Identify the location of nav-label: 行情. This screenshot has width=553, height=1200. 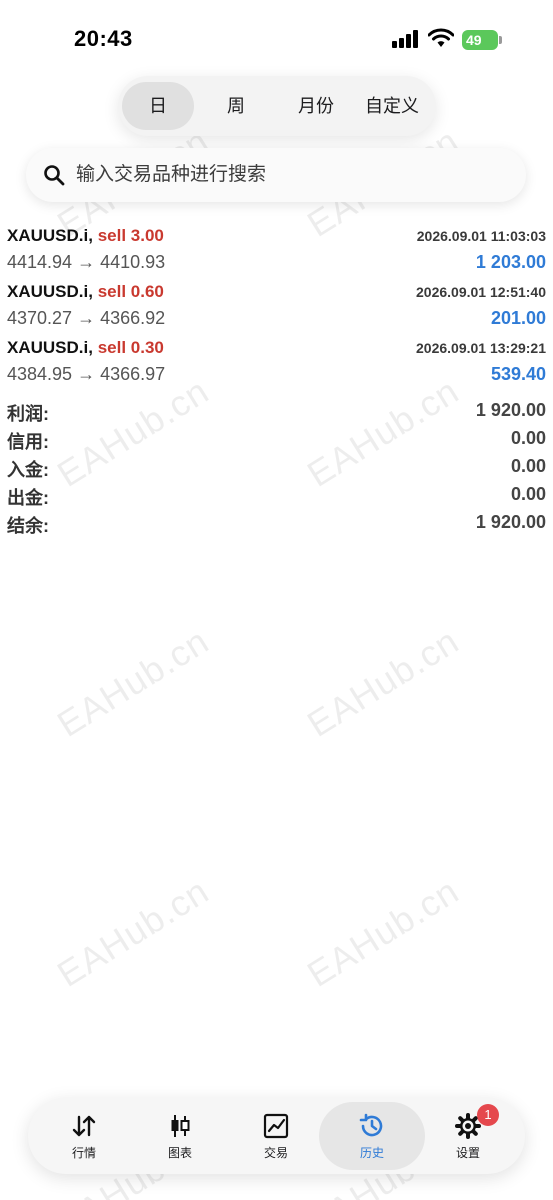
(83, 1153).